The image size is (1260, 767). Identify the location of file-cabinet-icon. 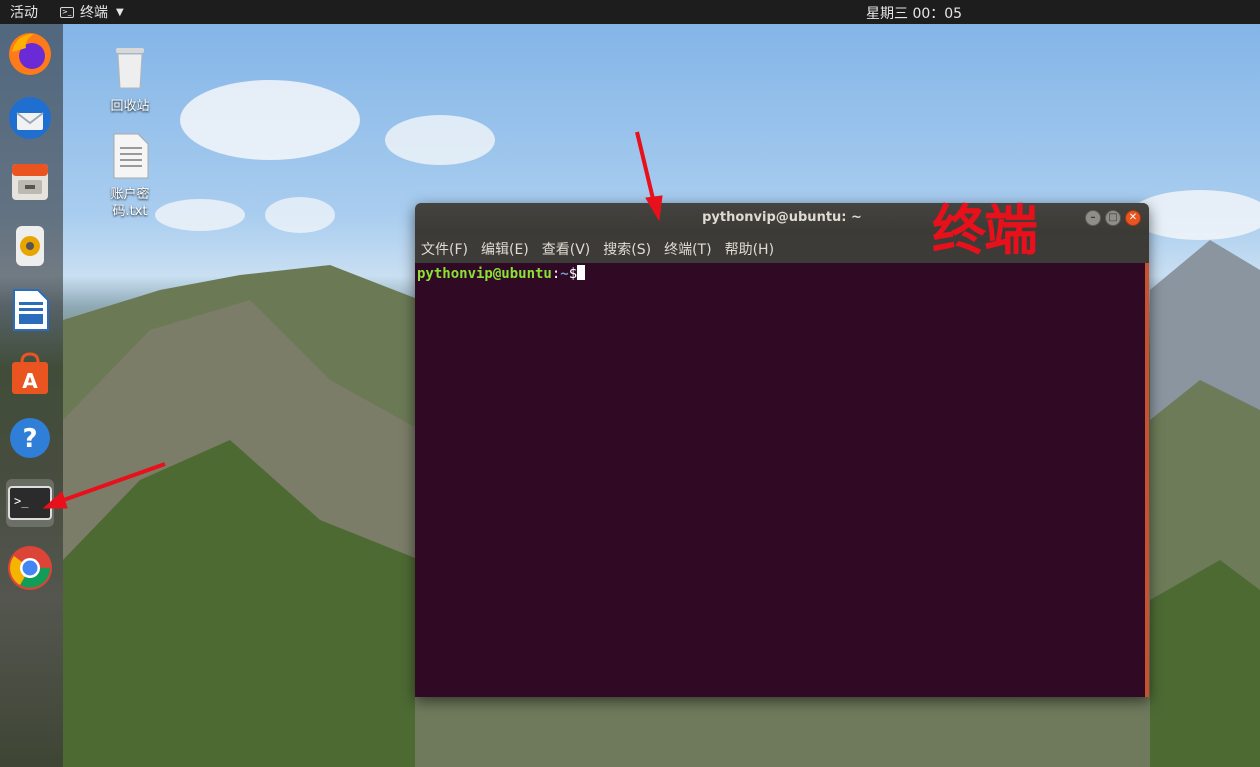
(30, 182).